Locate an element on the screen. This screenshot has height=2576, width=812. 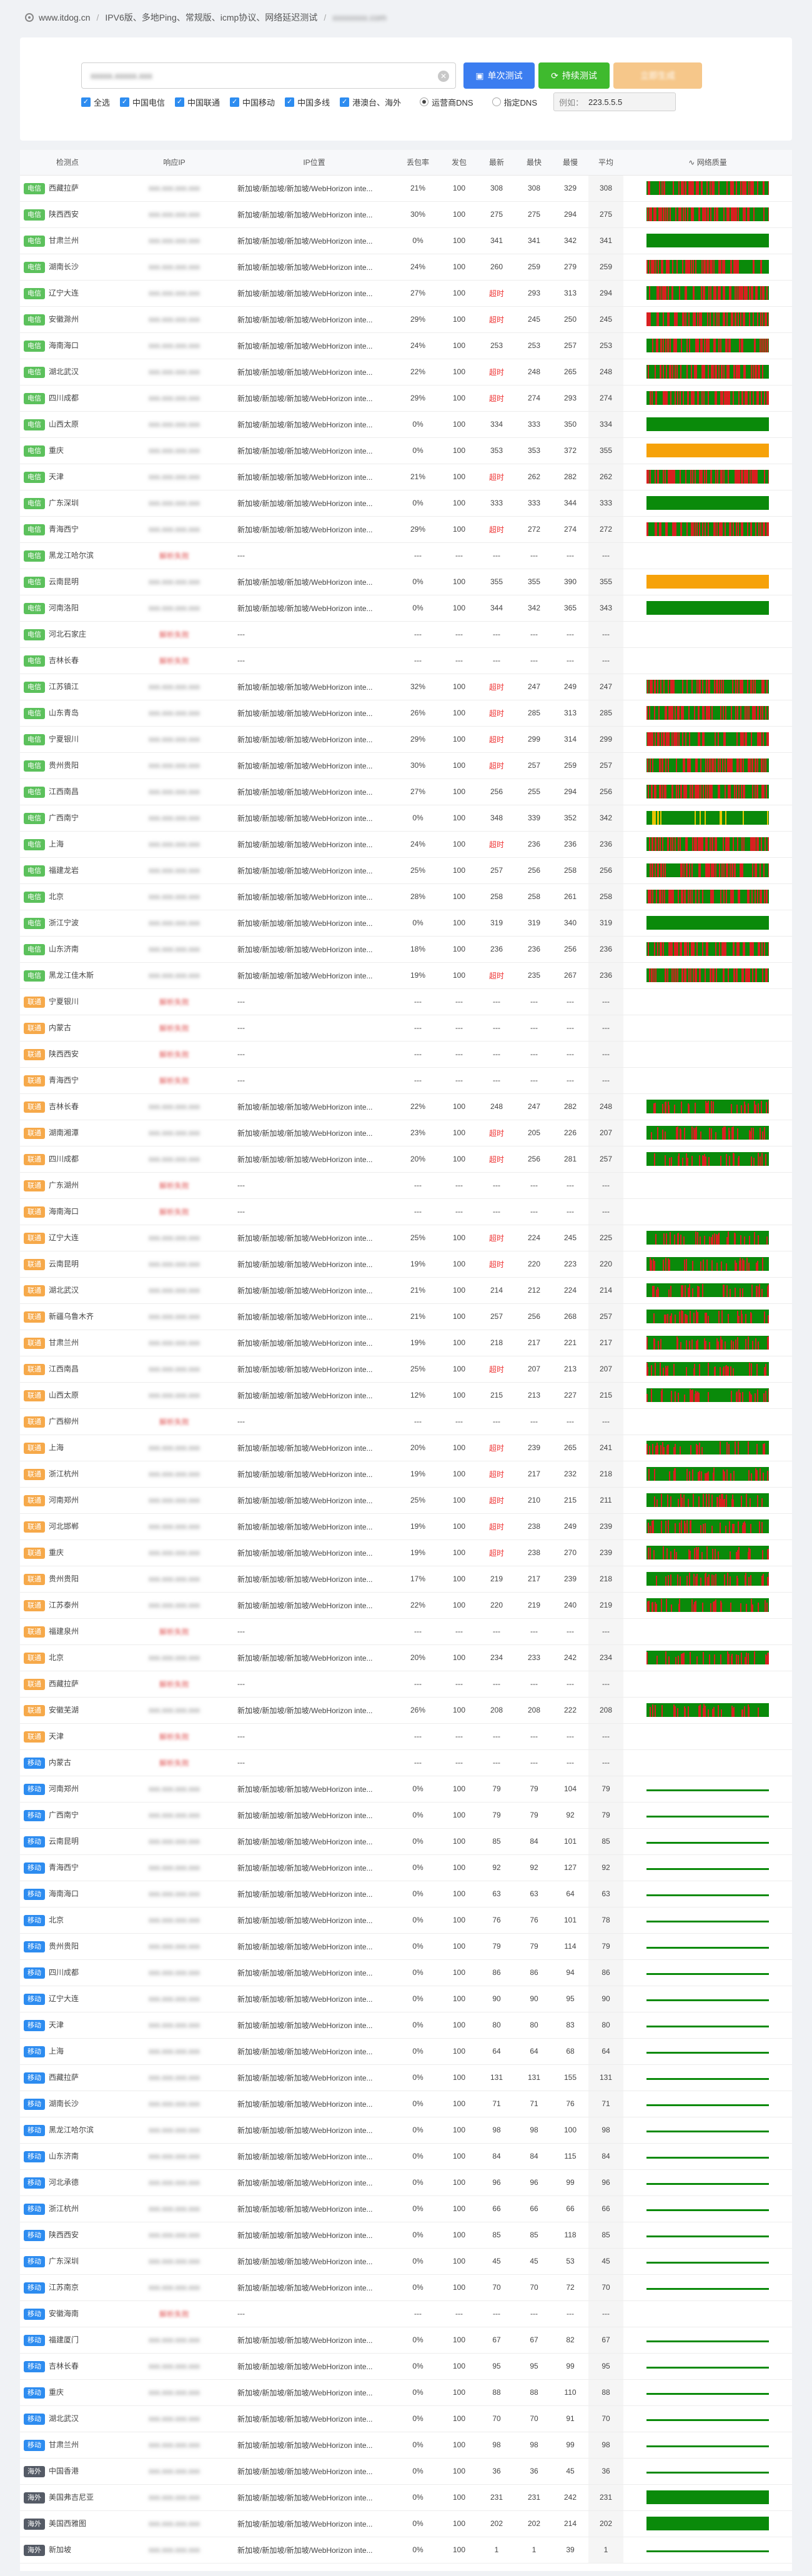
response-ip: 解析失败 is located at coordinates (174, 2314).